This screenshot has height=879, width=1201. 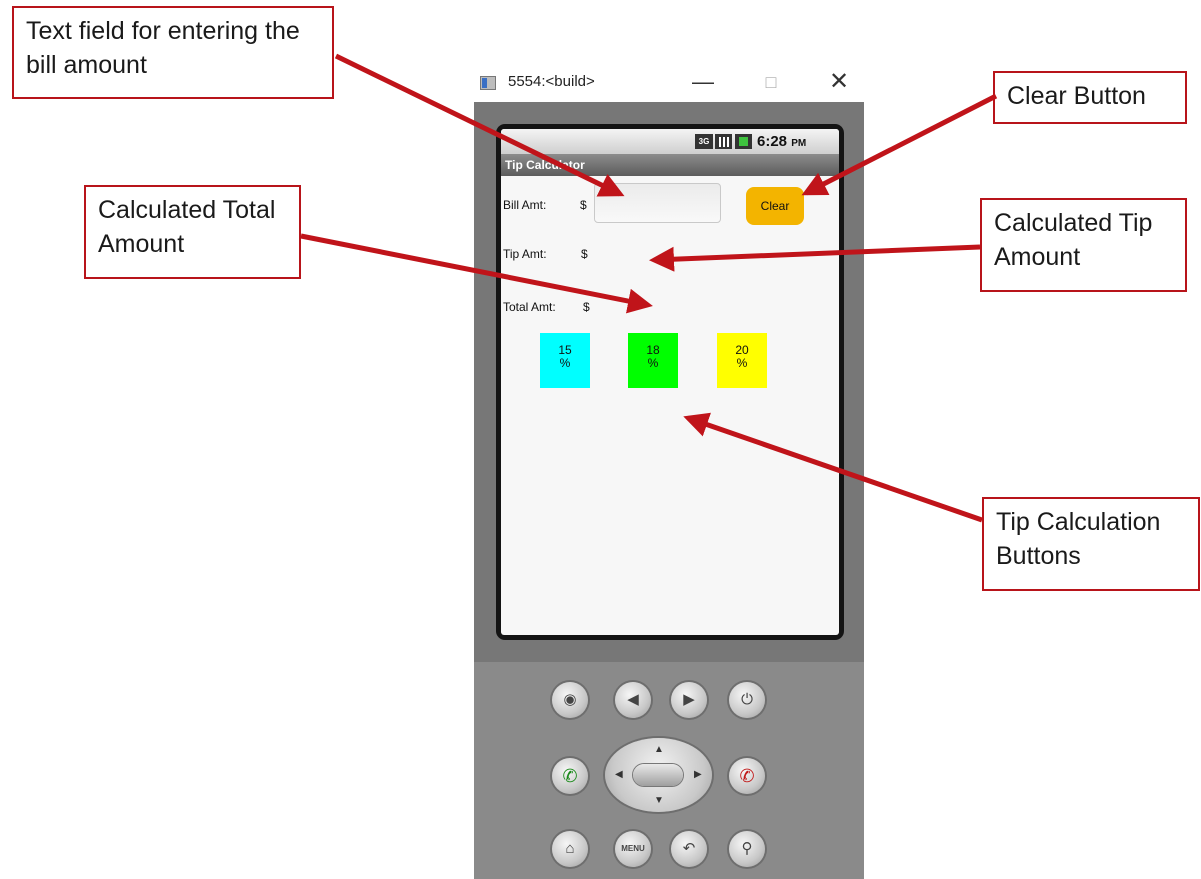 What do you see at coordinates (1090, 97) in the screenshot?
I see `callout-clear-button: Clear Button` at bounding box center [1090, 97].